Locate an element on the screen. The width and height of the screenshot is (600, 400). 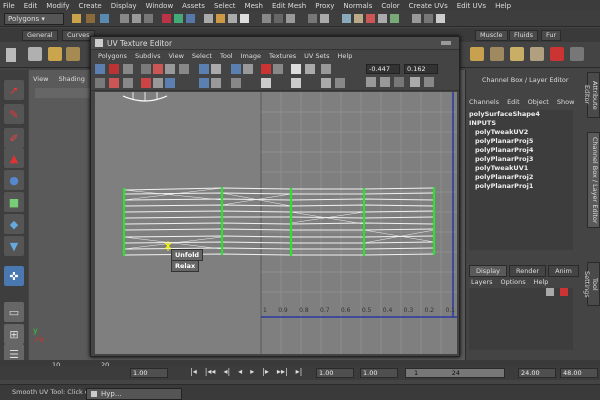
cb-menu-show: Show is located at coordinates (566, 102).